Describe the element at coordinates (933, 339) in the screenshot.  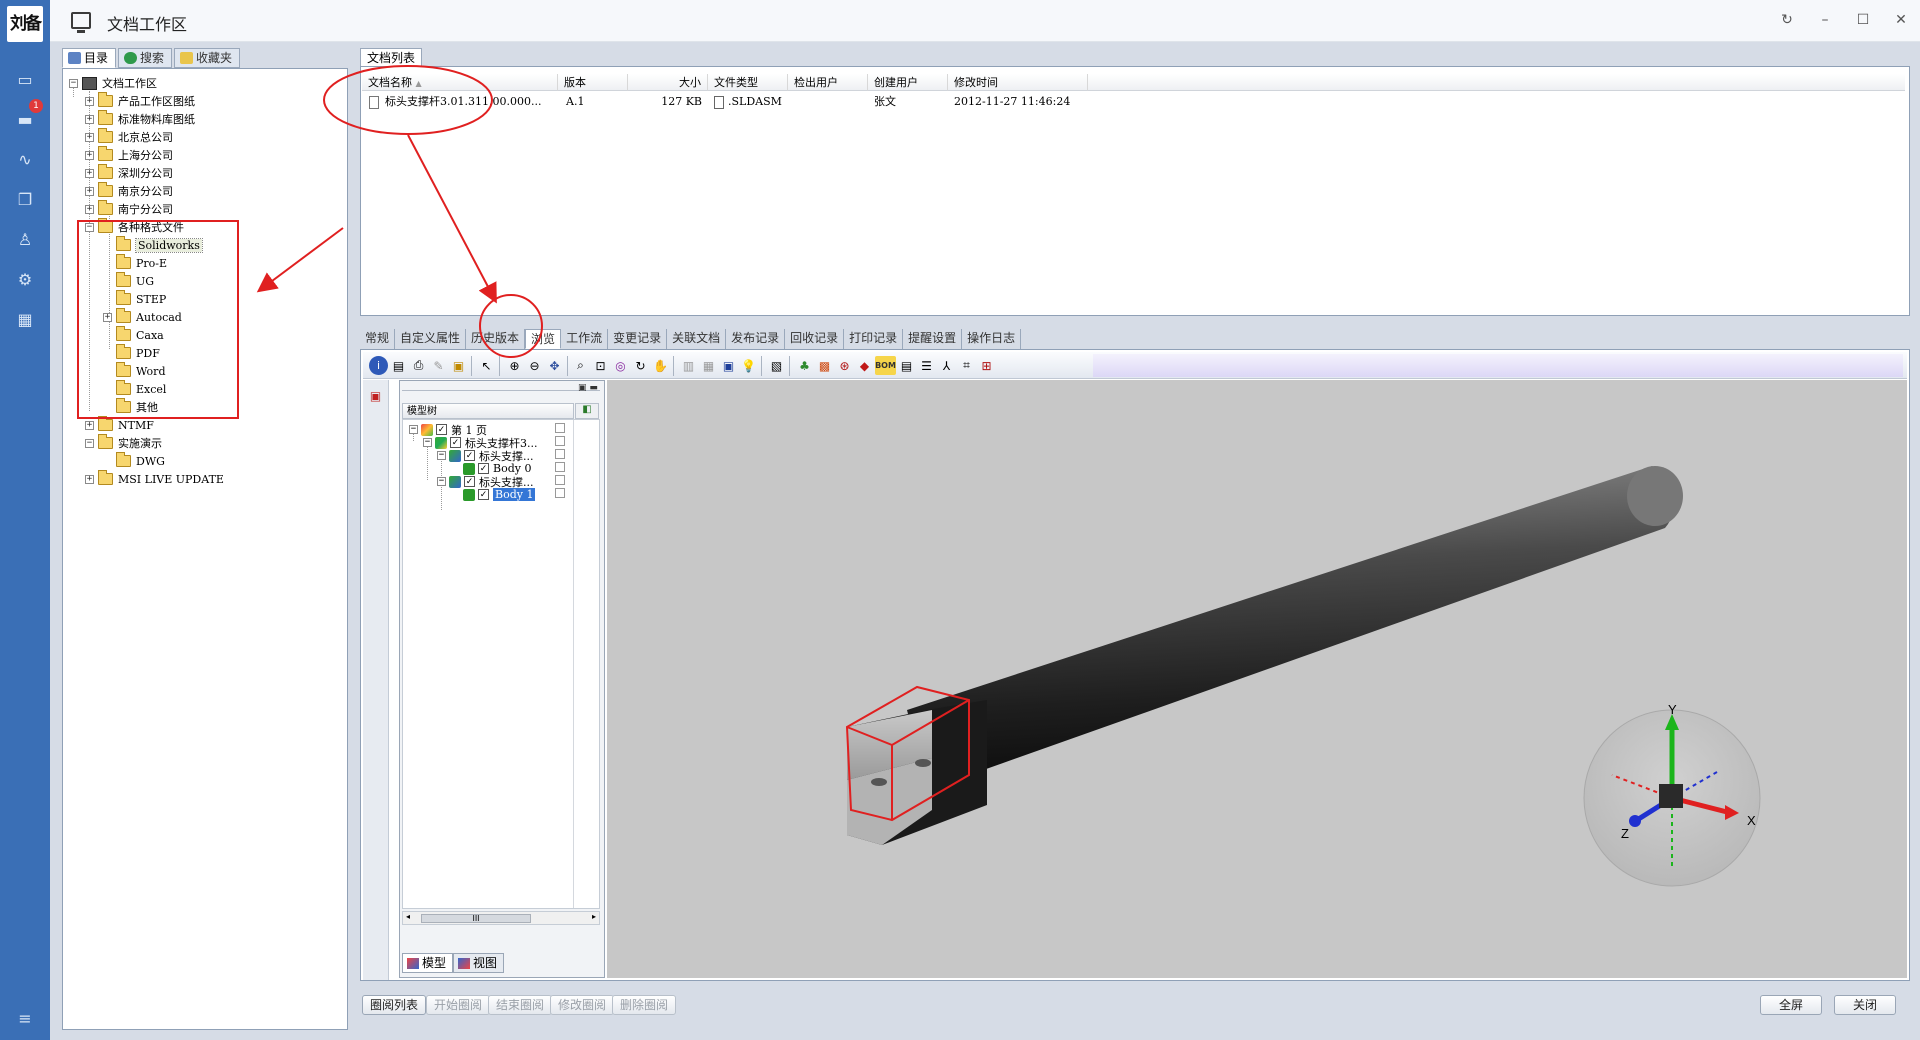
I see `tab-reminder-settings: 提醒设置` at that location.